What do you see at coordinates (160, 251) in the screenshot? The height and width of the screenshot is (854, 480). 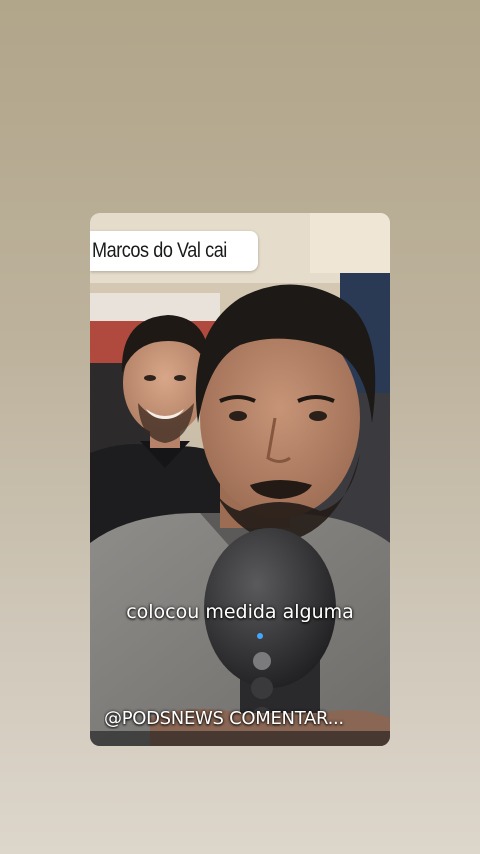 I see `story-title: Marcos do Val cai` at bounding box center [160, 251].